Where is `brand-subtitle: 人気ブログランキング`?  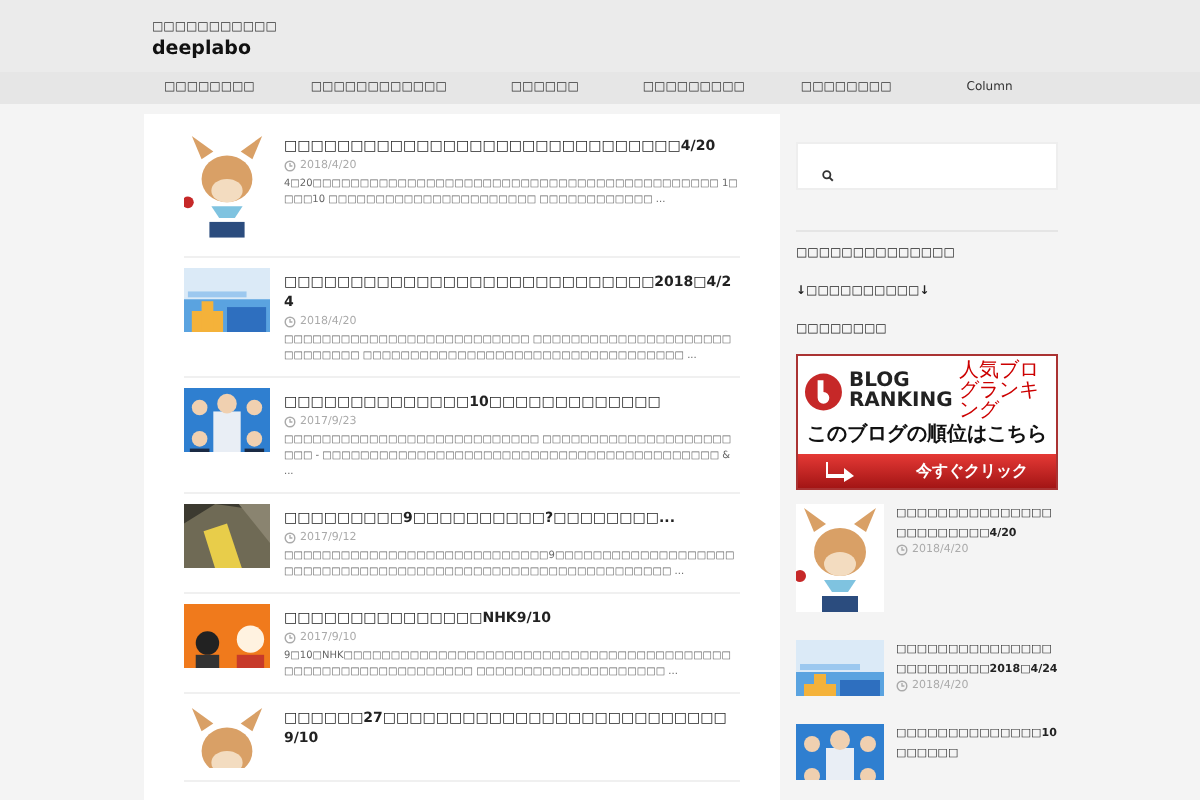
brand-subtitle: 人気ブログランキング is located at coordinates (999, 392).